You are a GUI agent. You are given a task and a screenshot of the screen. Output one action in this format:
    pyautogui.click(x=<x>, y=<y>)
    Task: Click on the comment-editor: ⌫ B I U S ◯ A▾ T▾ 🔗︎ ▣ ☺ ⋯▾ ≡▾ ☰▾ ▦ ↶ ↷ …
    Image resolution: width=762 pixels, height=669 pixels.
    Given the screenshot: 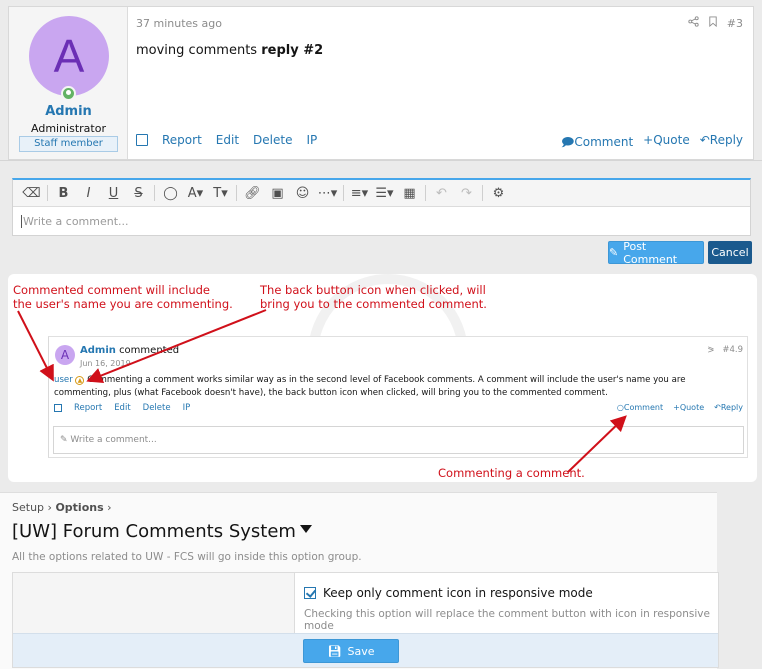 What is the action you would take?
    pyautogui.click(x=381, y=207)
    